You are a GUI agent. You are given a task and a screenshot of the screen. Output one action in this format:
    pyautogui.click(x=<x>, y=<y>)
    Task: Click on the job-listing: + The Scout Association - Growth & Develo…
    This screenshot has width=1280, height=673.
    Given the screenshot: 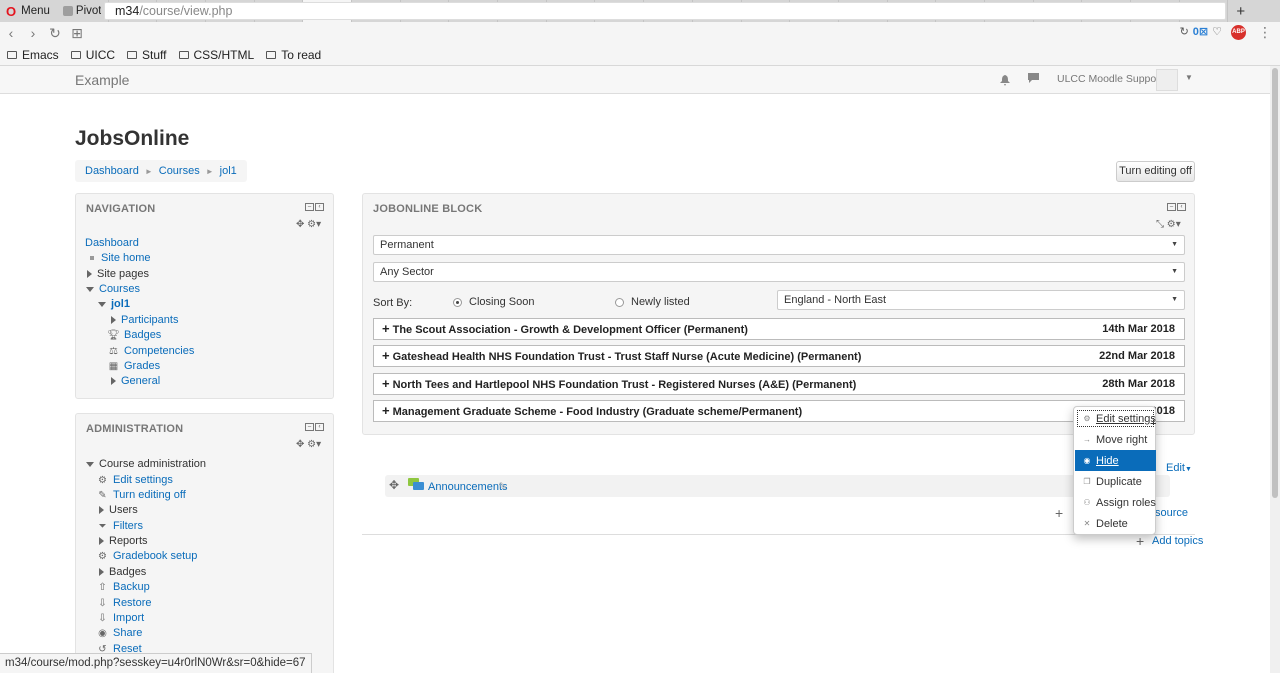 What is the action you would take?
    pyautogui.click(x=779, y=329)
    